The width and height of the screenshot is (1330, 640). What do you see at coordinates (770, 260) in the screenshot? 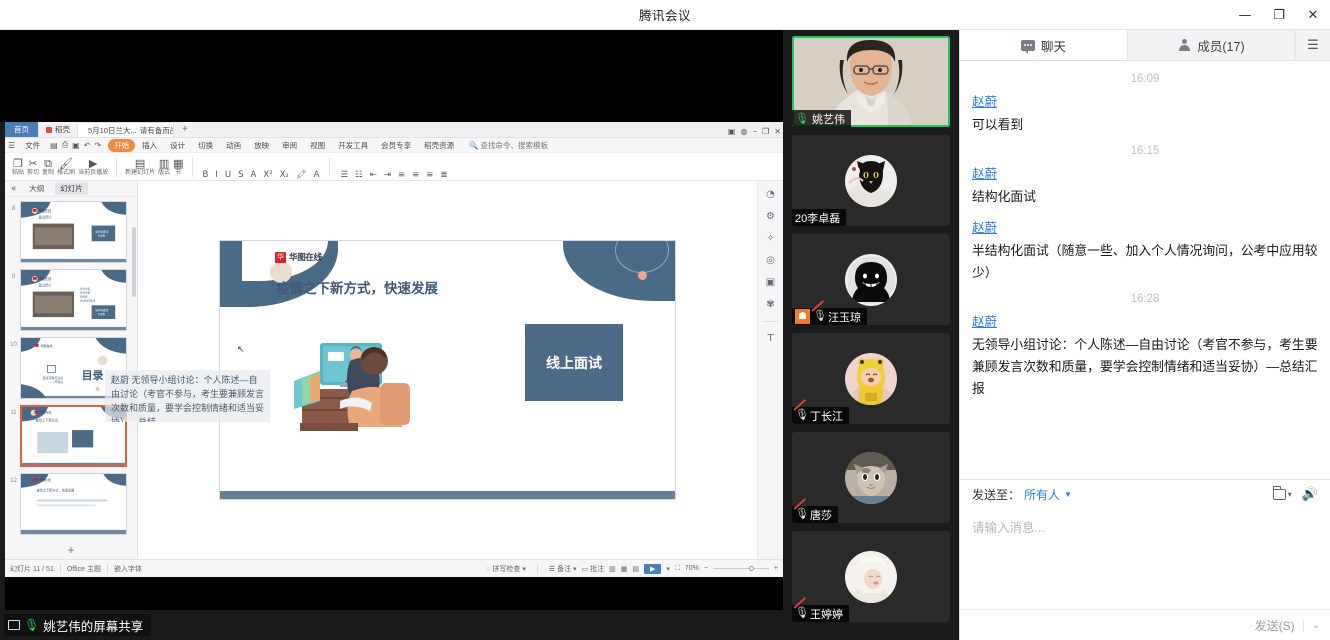
I see `help-icon: ◎` at bounding box center [770, 260].